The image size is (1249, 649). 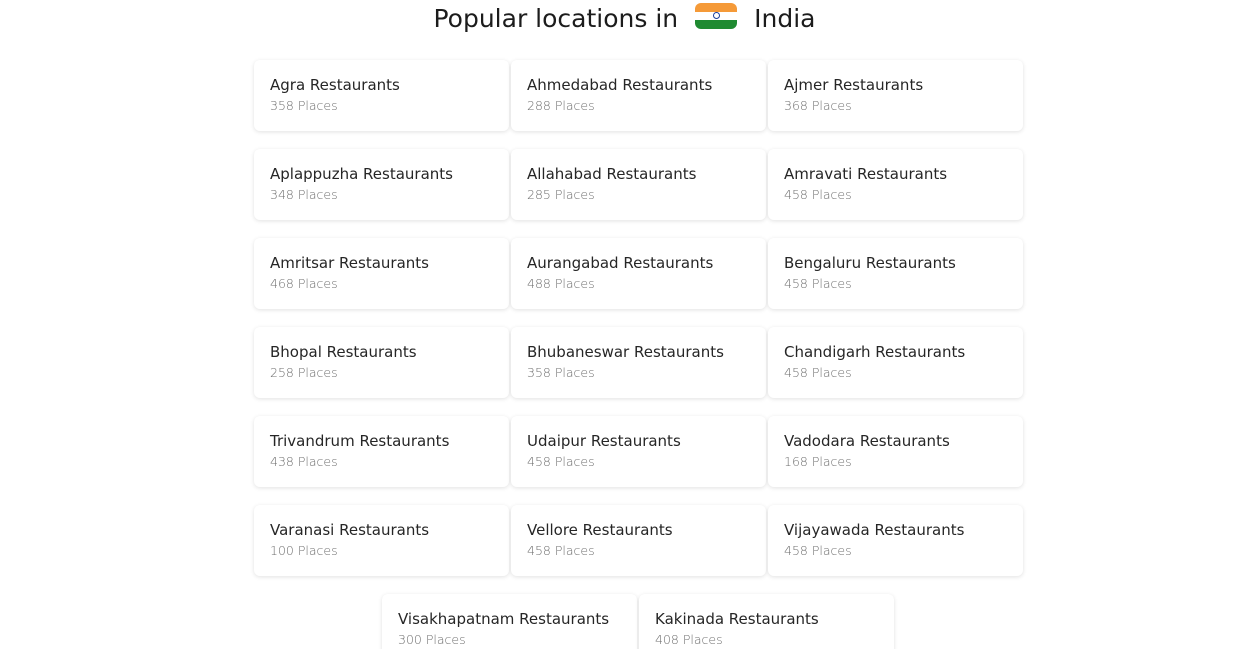 What do you see at coordinates (381, 451) in the screenshot?
I see `location-card-trivandrum: Trivandrum Restaurants 438 Places` at bounding box center [381, 451].